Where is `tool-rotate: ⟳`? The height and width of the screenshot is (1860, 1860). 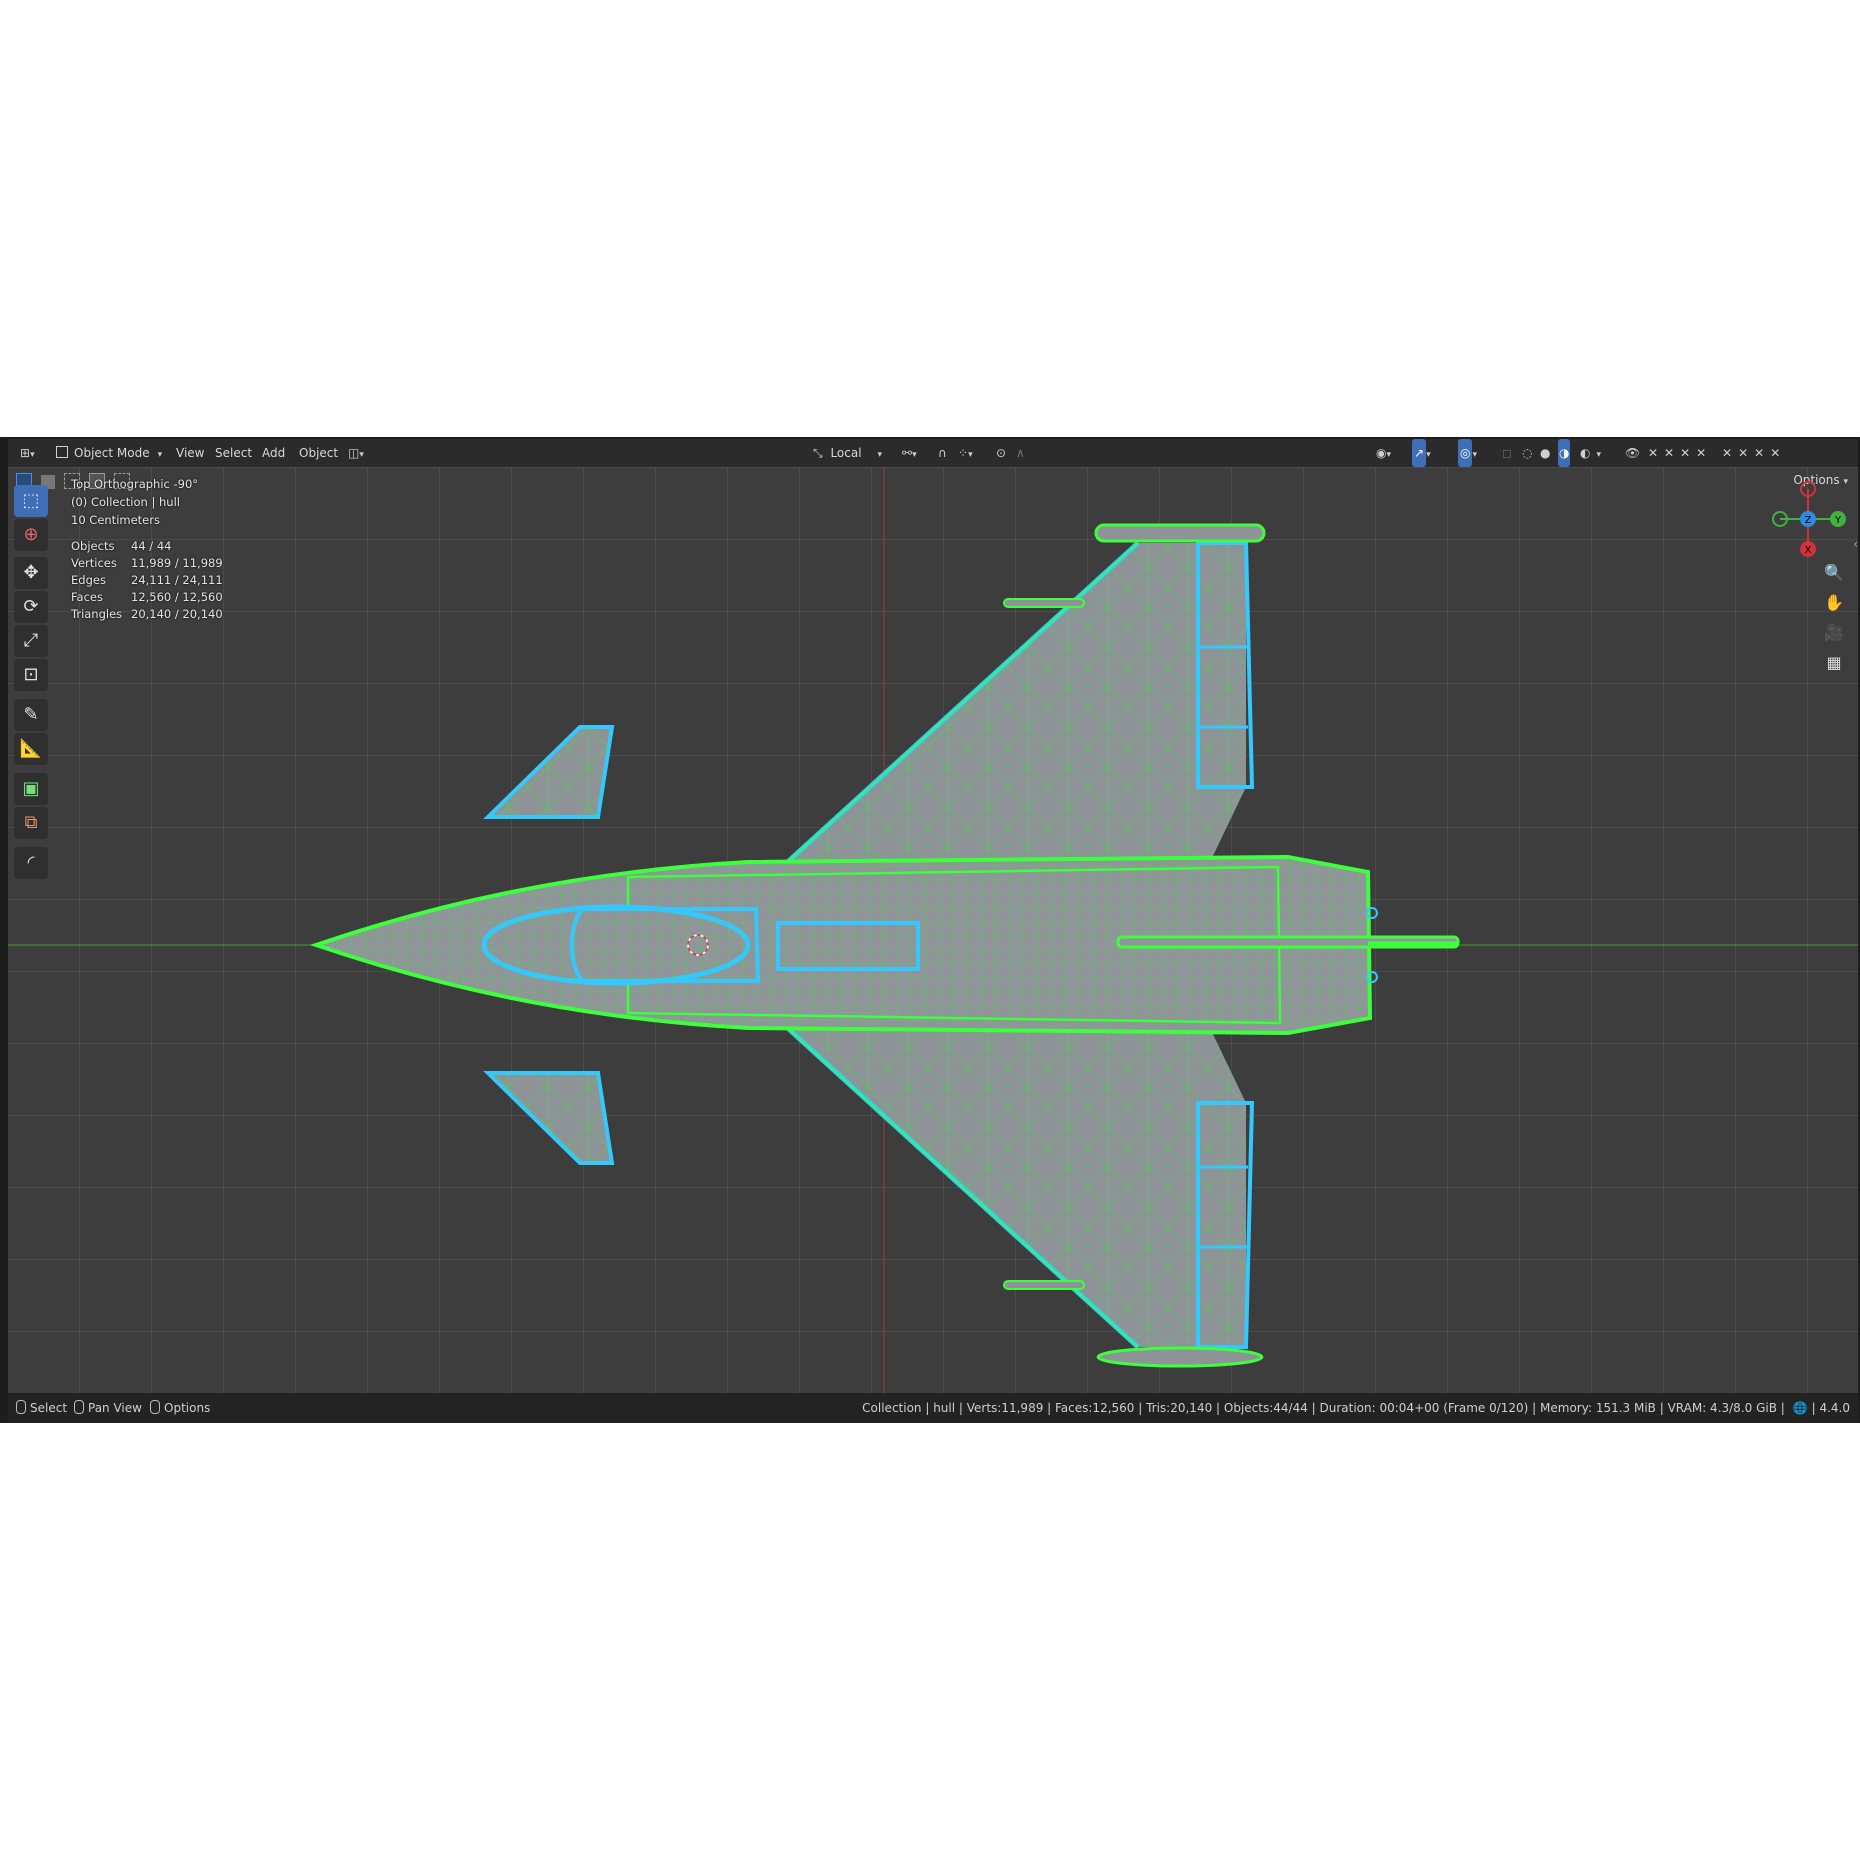 tool-rotate: ⟳ is located at coordinates (31, 607).